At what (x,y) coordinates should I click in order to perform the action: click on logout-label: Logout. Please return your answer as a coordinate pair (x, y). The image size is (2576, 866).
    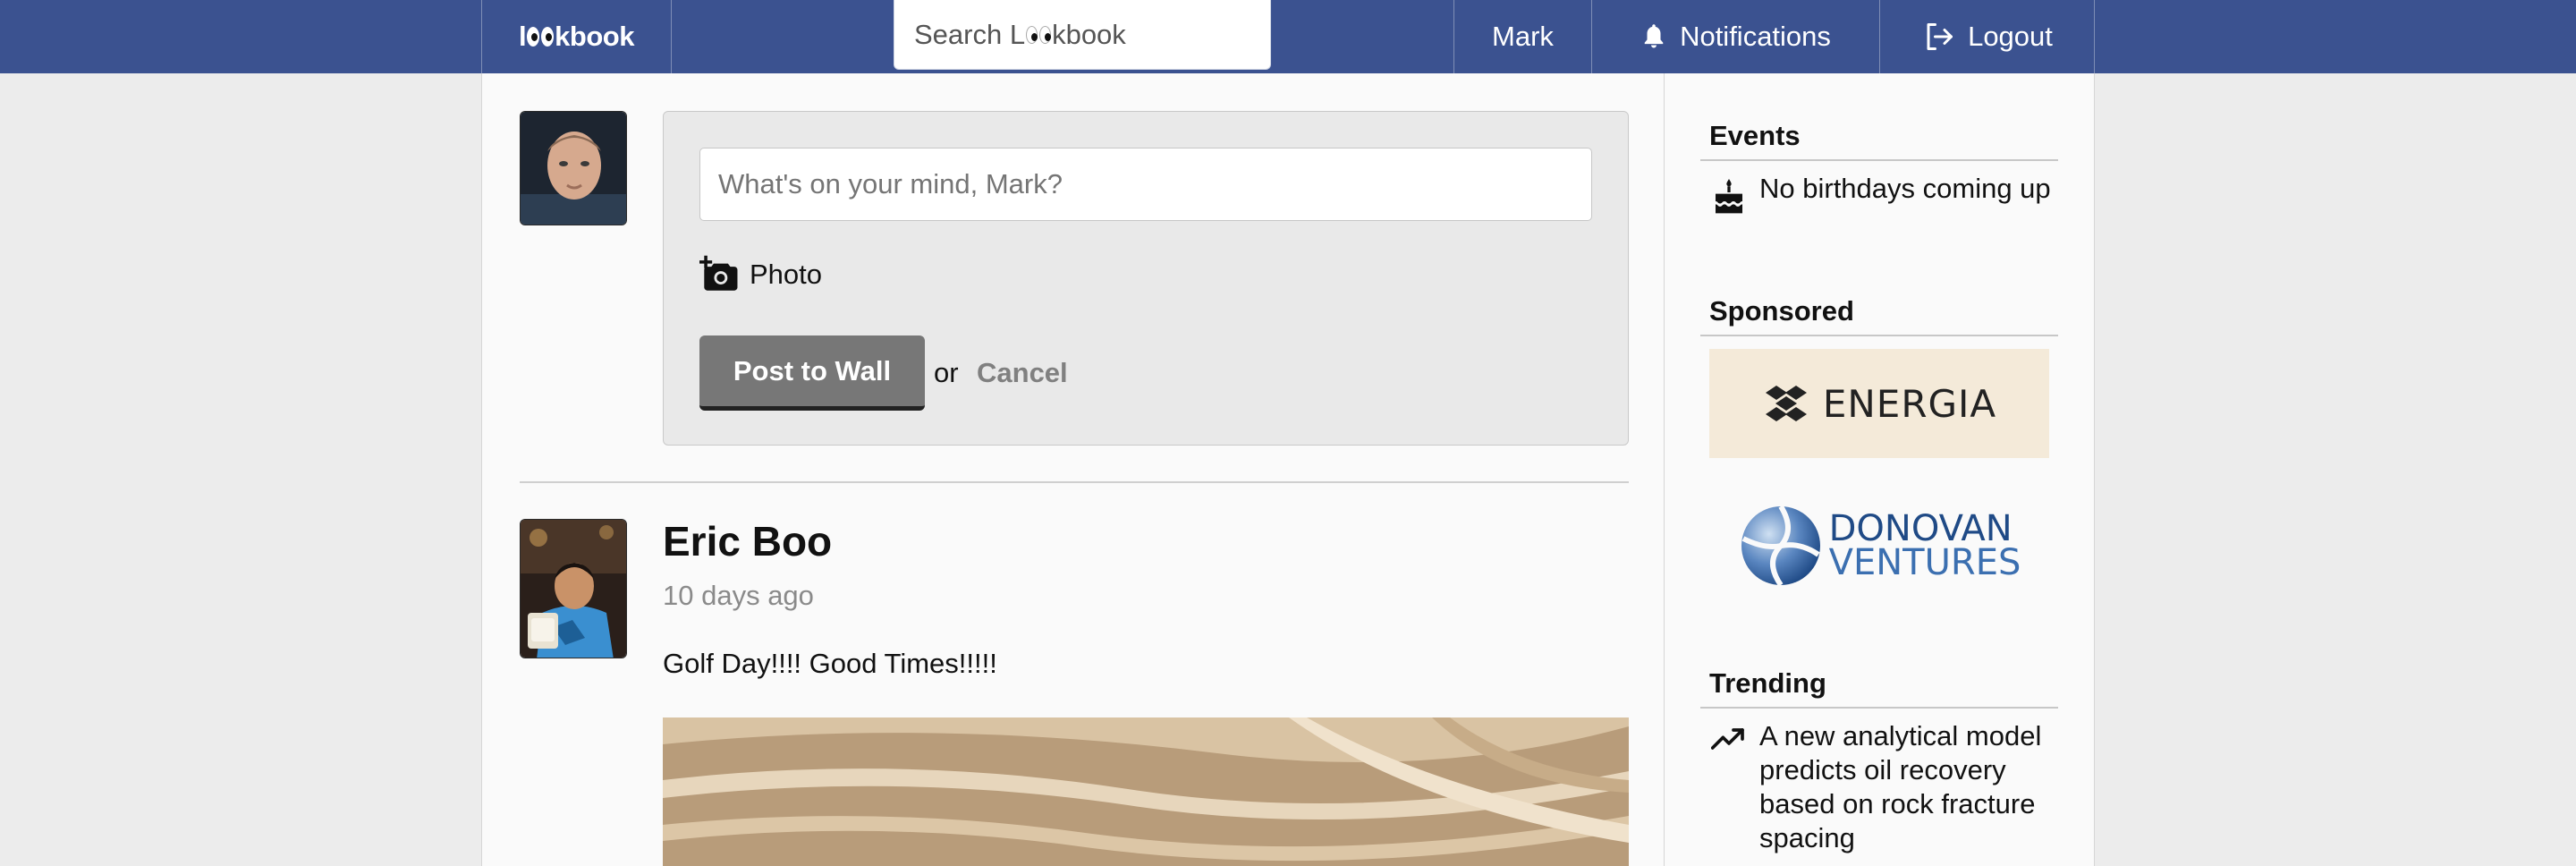
    Looking at the image, I should click on (2010, 36).